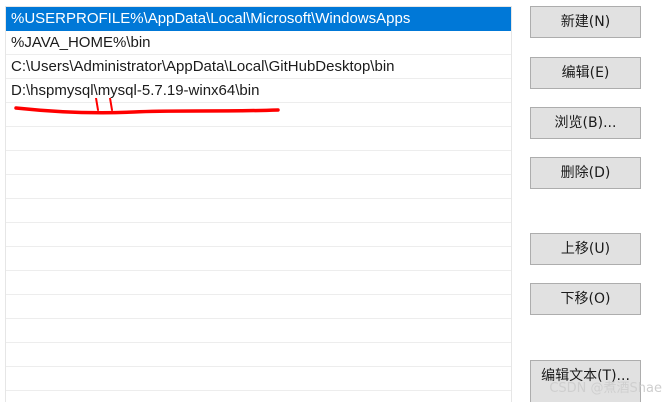  I want to click on watermark: CSDN @煮酒Shae, so click(605, 388).